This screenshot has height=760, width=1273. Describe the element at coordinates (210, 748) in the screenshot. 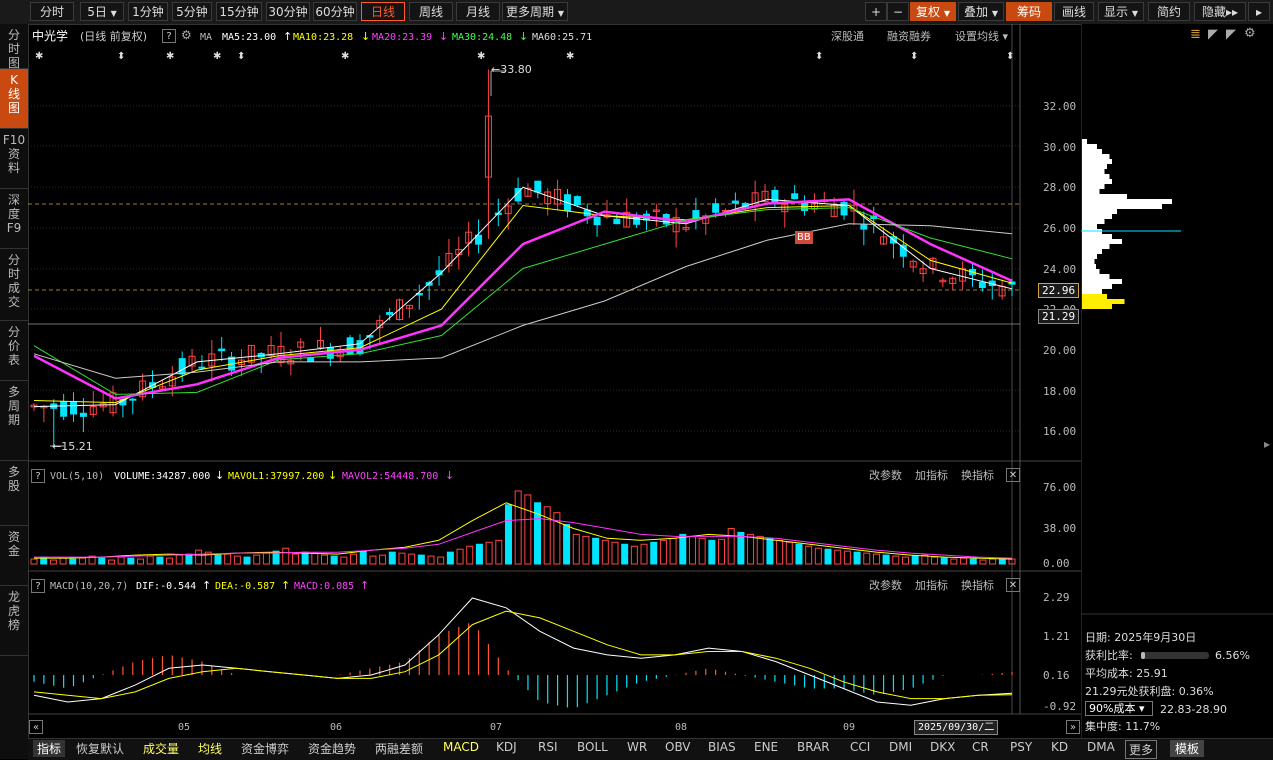

I see `indicator-ma: 均线` at that location.